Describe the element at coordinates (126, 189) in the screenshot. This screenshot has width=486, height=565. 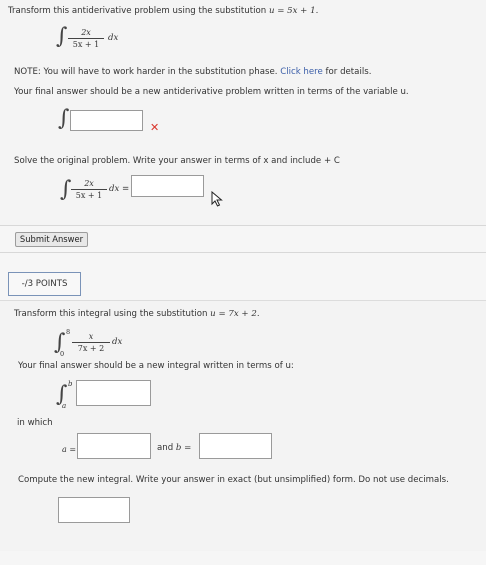
I see `q1-equals: =` at that location.